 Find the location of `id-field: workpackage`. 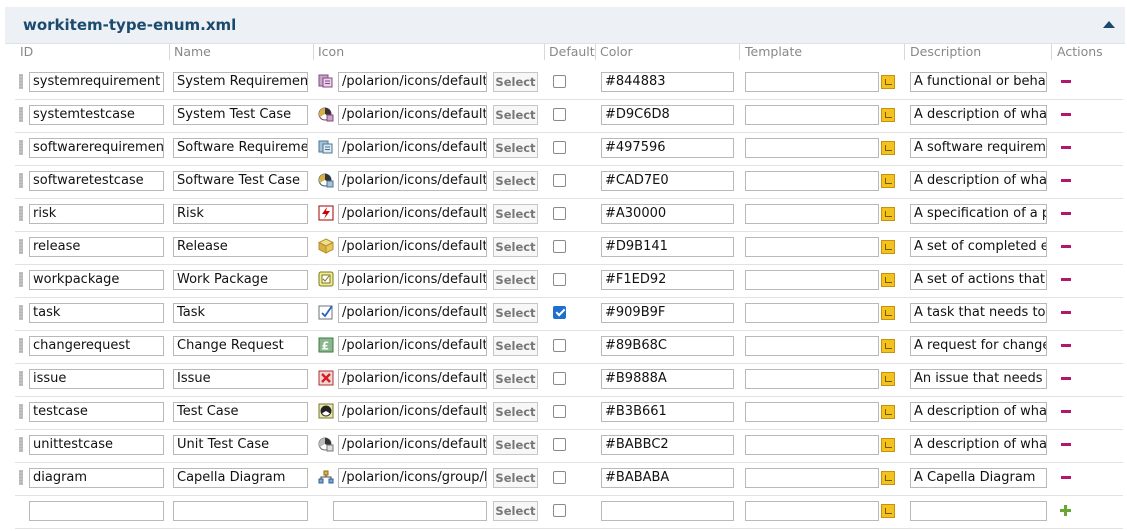

id-field: workpackage is located at coordinates (96, 280).